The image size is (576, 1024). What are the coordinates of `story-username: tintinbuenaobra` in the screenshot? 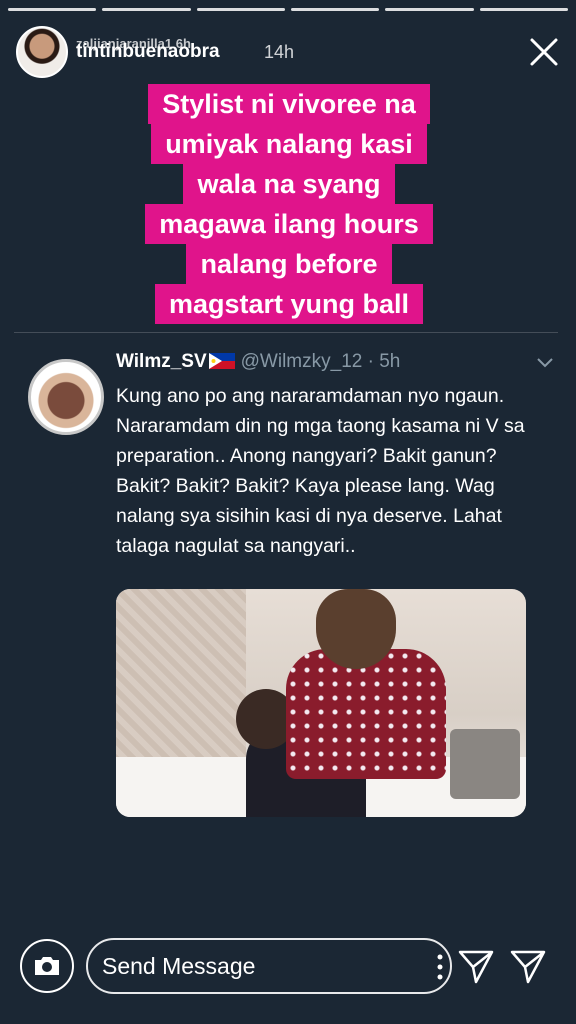 It's located at (148, 52).